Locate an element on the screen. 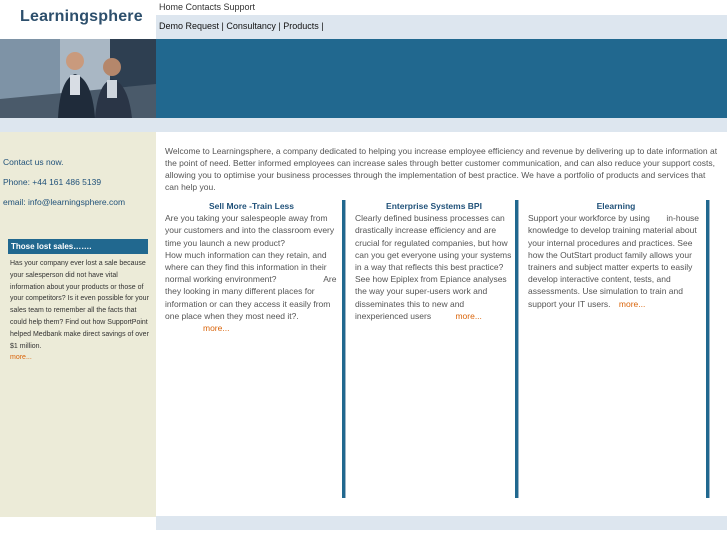 This screenshot has width=727, height=545. header-banner is located at coordinates (441, 78).